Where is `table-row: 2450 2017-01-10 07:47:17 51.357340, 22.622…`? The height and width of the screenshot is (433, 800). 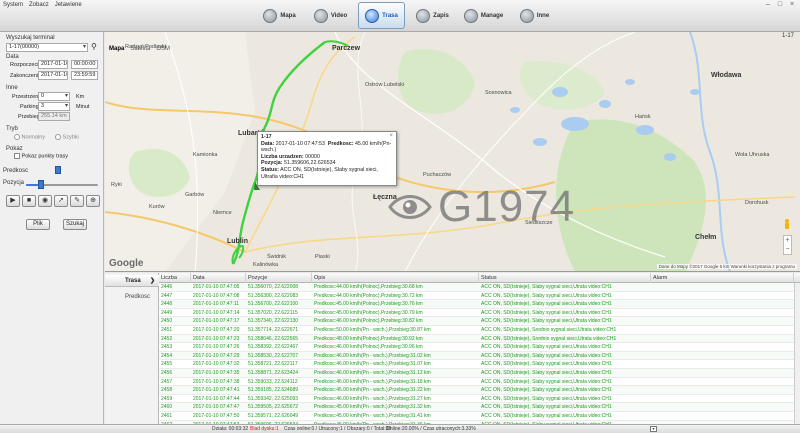 table-row: 2450 2017-01-10 07:47:17 51.357340, 22.622… is located at coordinates (476, 321).